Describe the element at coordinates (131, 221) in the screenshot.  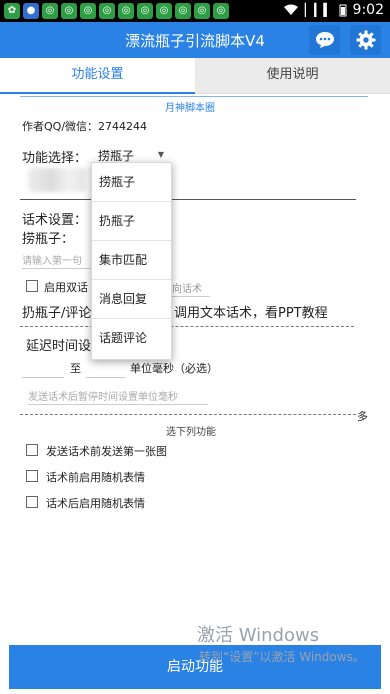
I see `dropdown-option-throw-bottle: 扔瓶子` at that location.